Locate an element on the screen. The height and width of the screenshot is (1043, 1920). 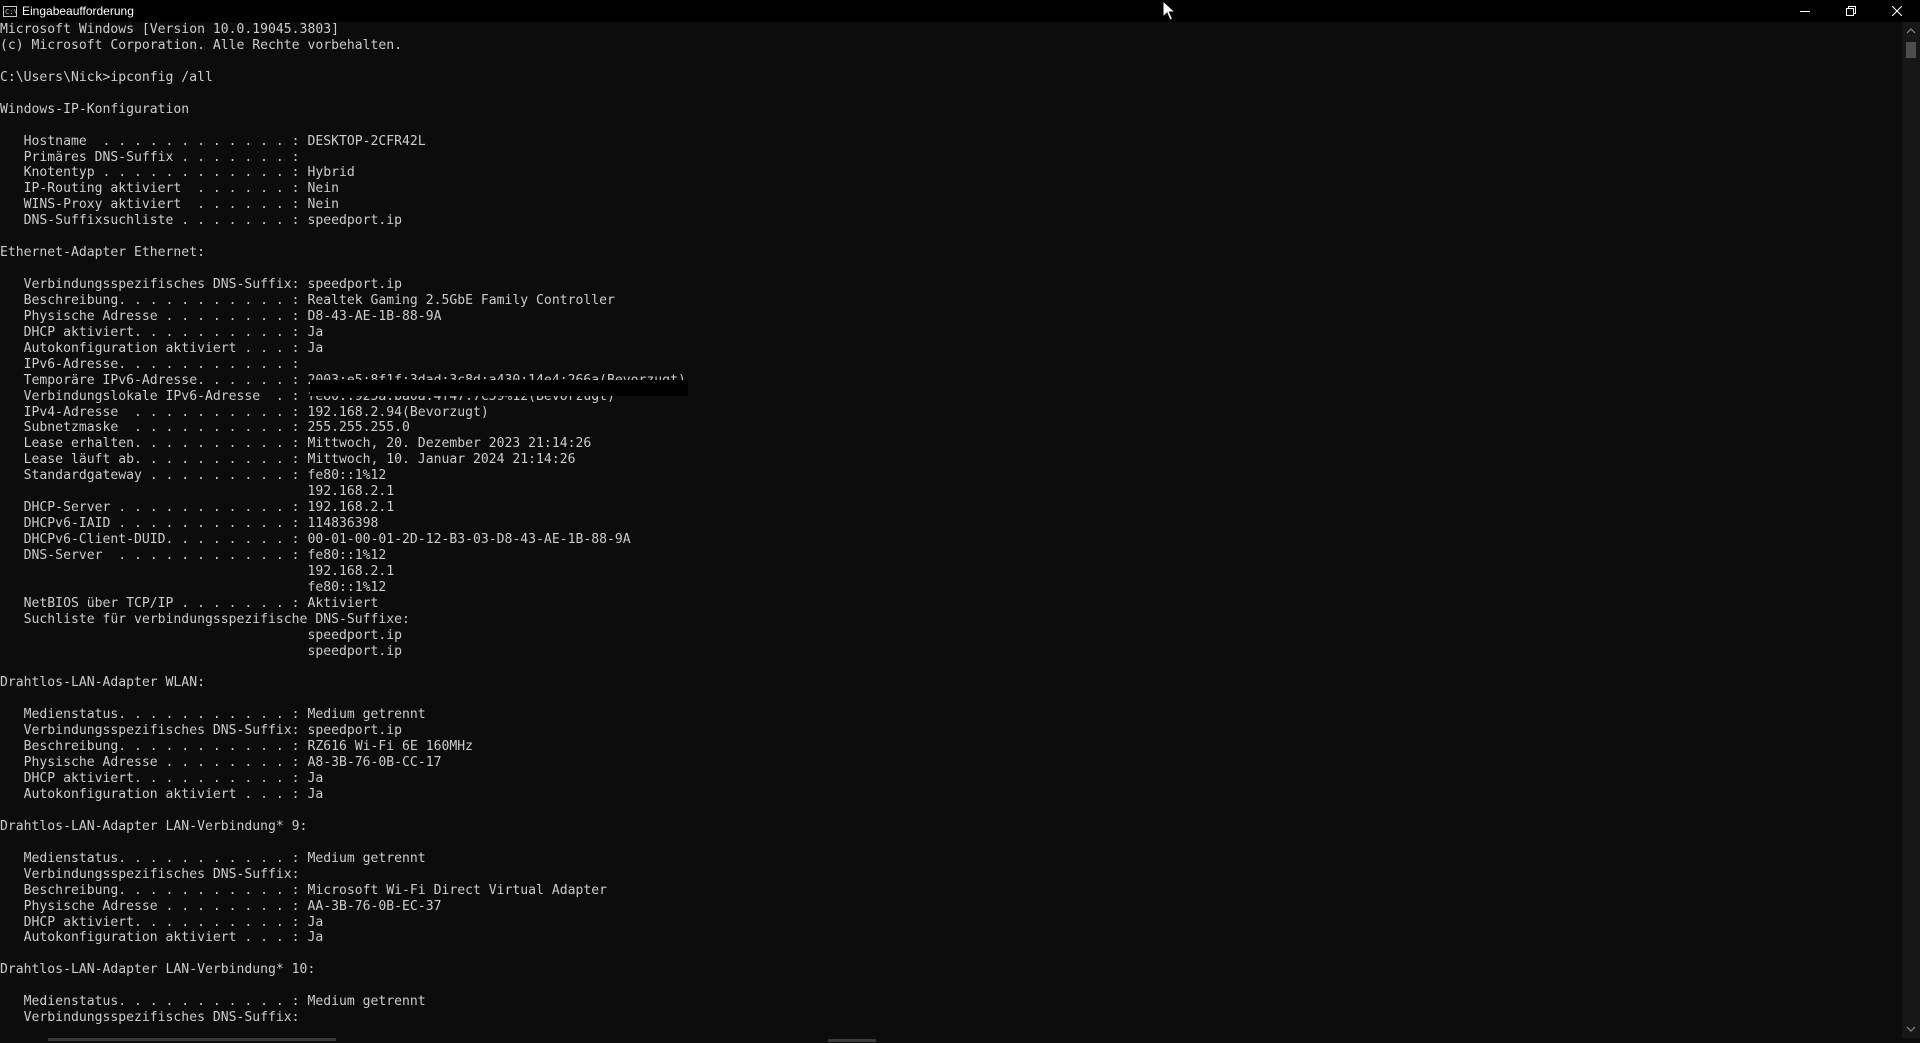
minimize-button is located at coordinates (1805, 11).